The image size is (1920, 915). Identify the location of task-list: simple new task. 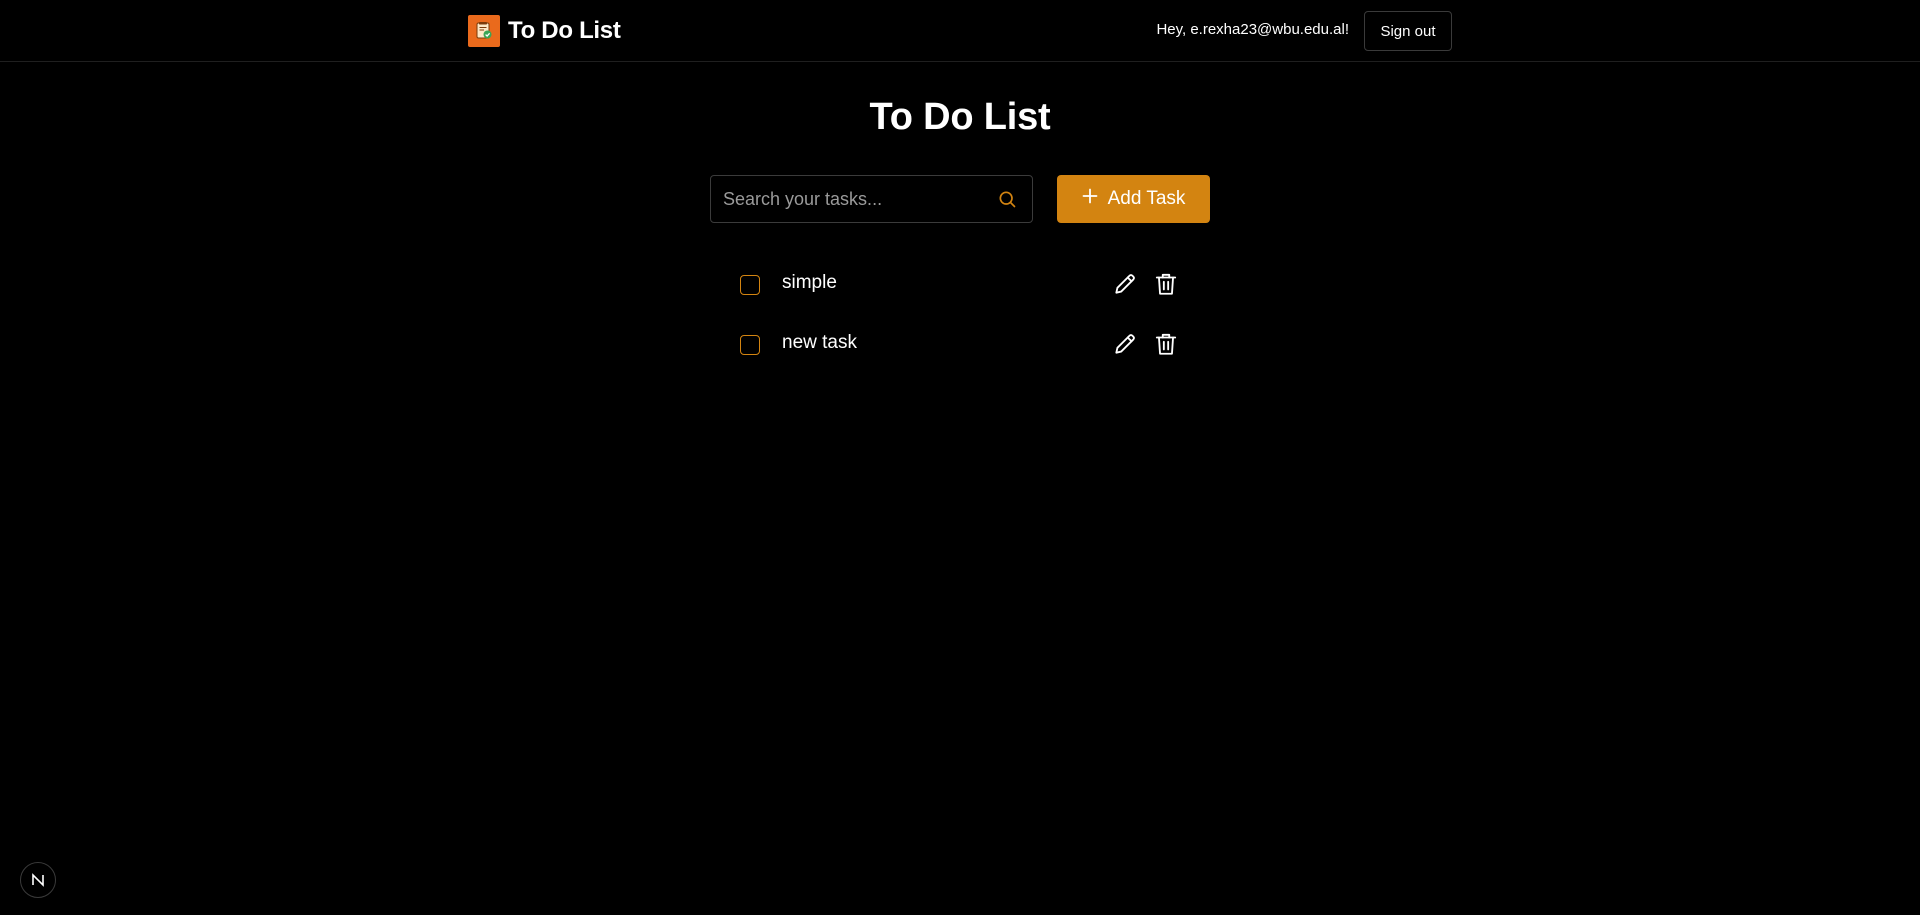
(960, 322).